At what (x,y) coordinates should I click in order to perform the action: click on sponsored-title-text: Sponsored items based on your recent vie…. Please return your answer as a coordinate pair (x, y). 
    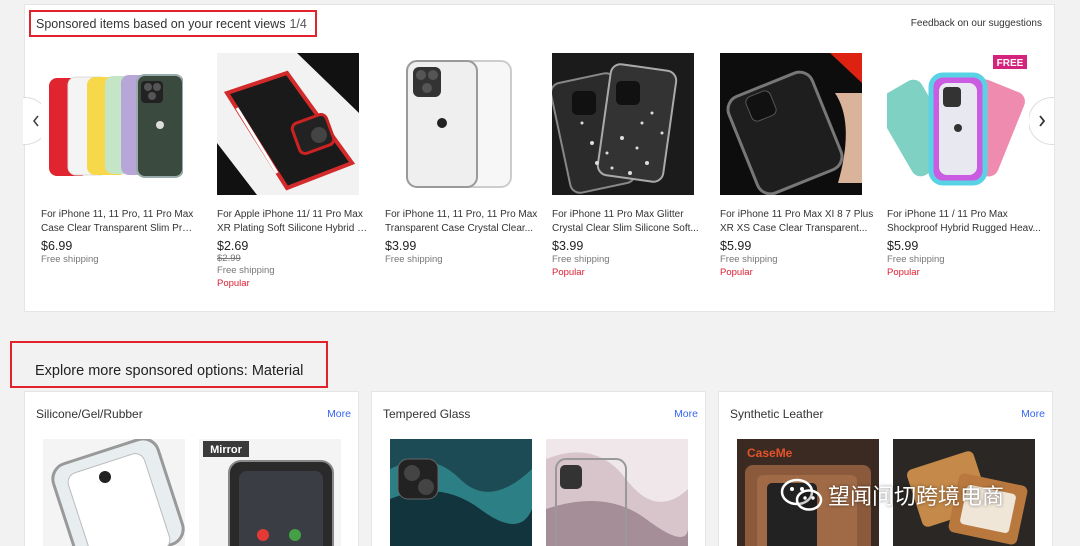
    Looking at the image, I should click on (161, 24).